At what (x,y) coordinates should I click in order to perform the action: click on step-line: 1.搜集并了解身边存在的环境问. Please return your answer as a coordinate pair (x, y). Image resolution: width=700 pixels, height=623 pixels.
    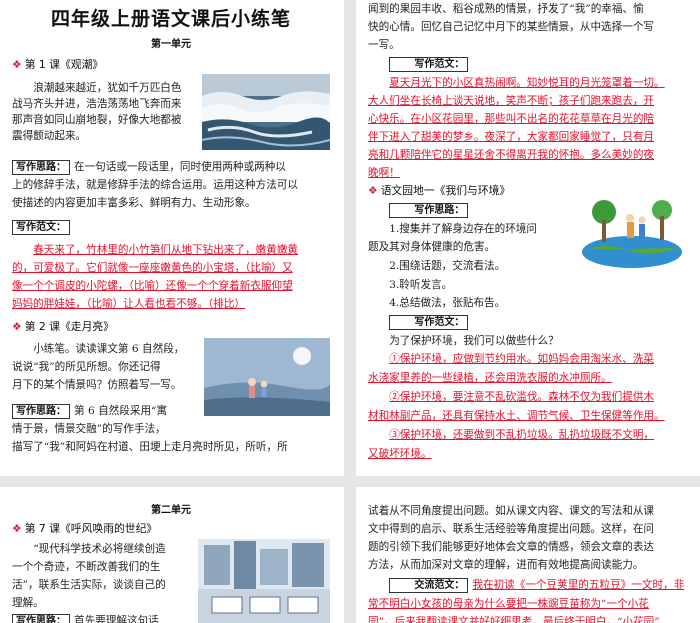
    Looking at the image, I should click on (463, 229).